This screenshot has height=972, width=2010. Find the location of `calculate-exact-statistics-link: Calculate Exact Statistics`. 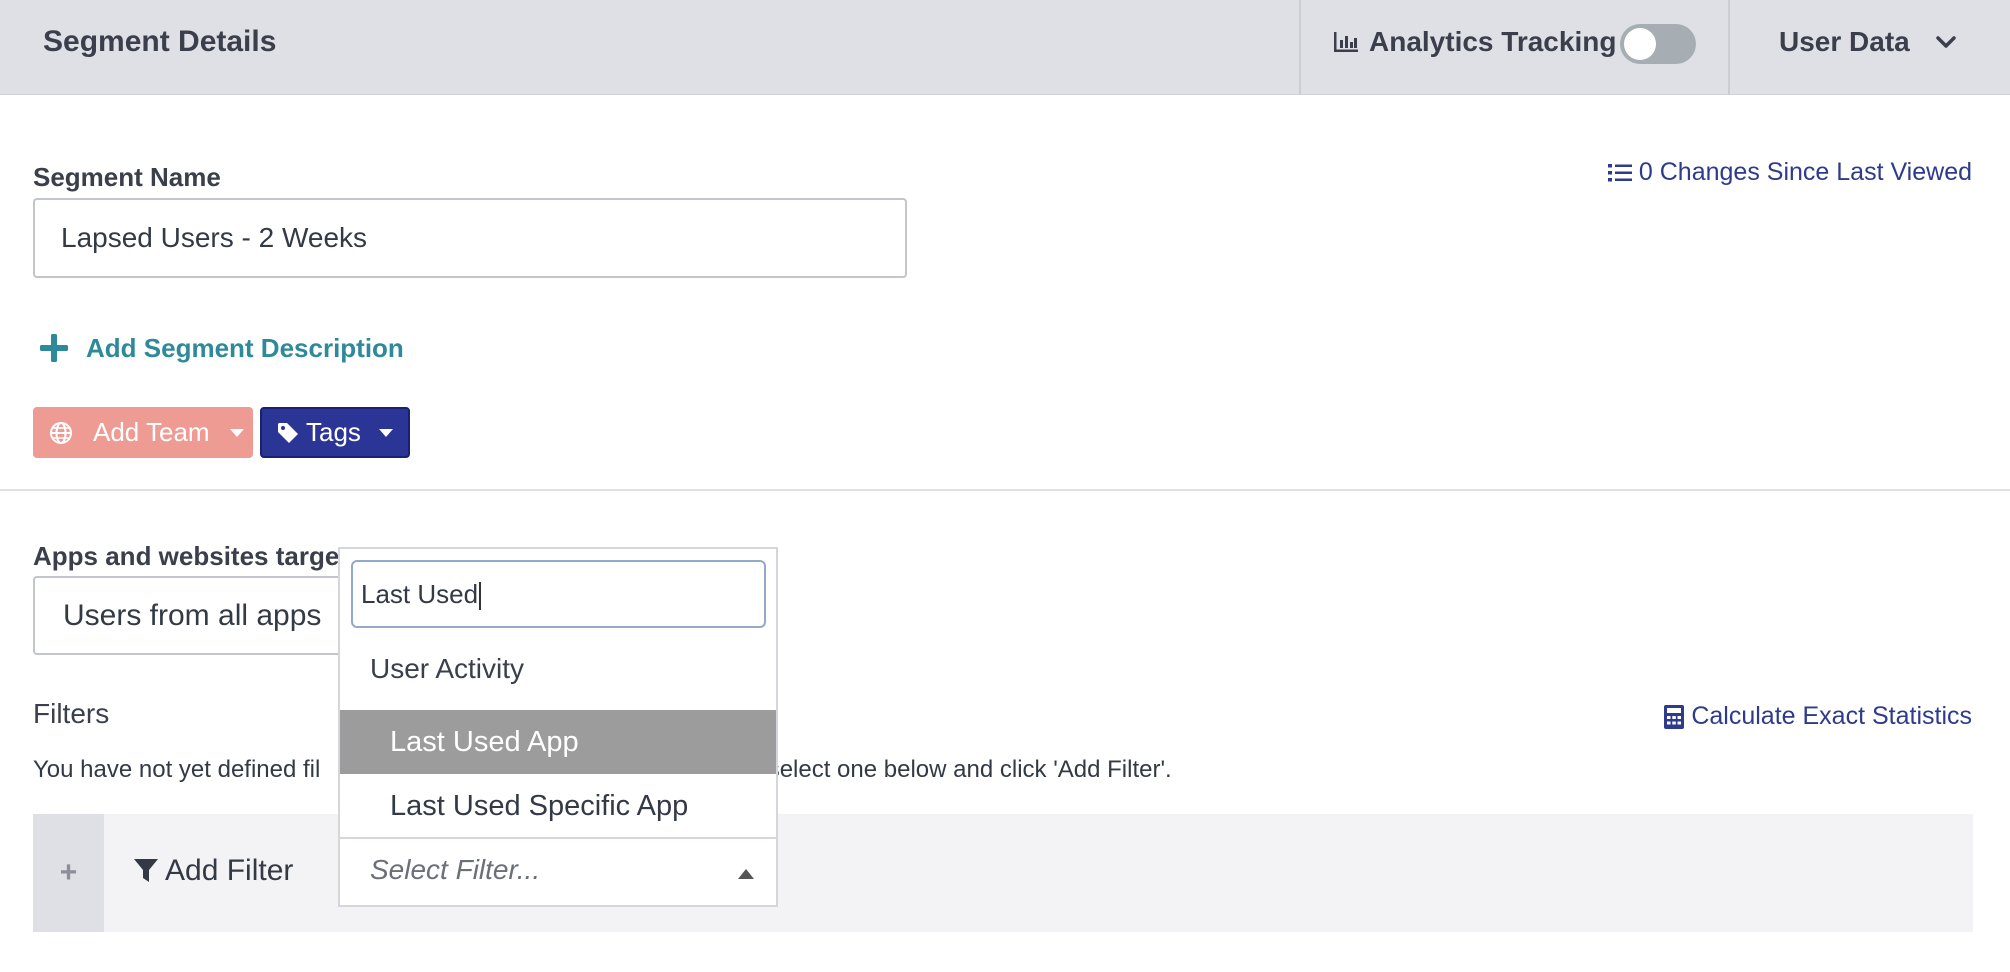

calculate-exact-statistics-link: Calculate Exact Statistics is located at coordinates (1817, 716).